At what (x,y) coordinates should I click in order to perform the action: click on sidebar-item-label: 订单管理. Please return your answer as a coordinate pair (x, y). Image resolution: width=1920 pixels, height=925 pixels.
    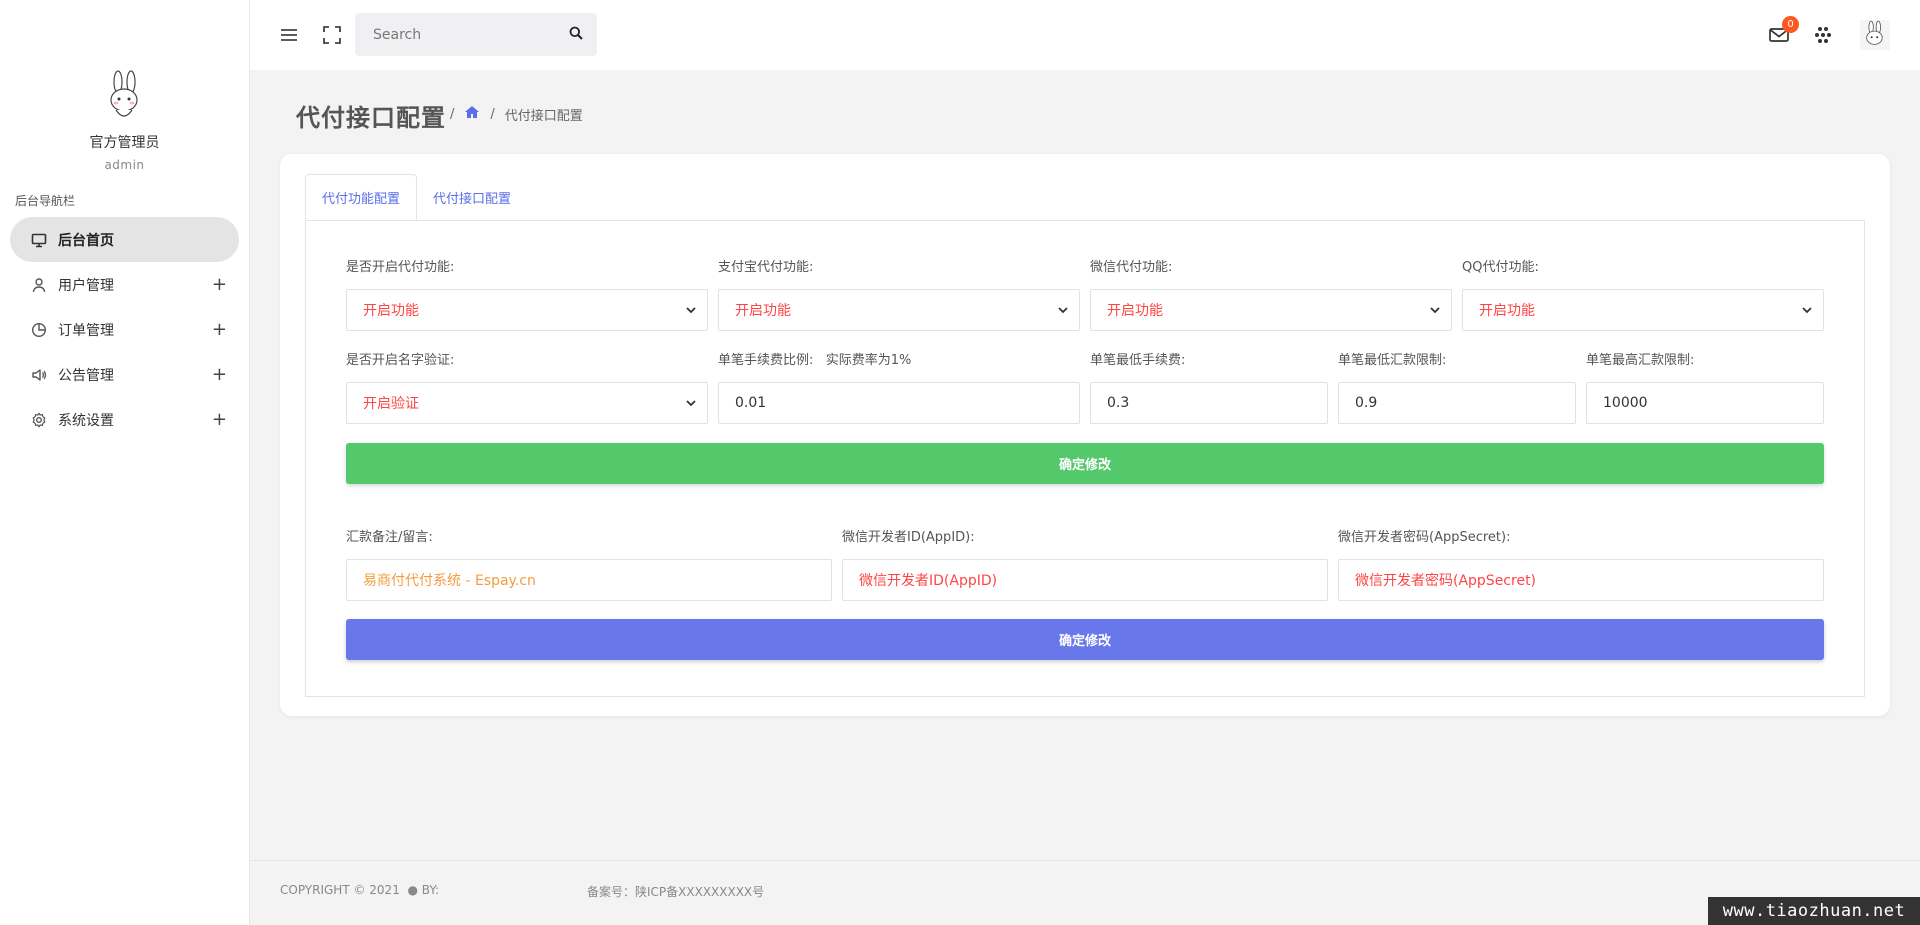
    Looking at the image, I should click on (86, 330).